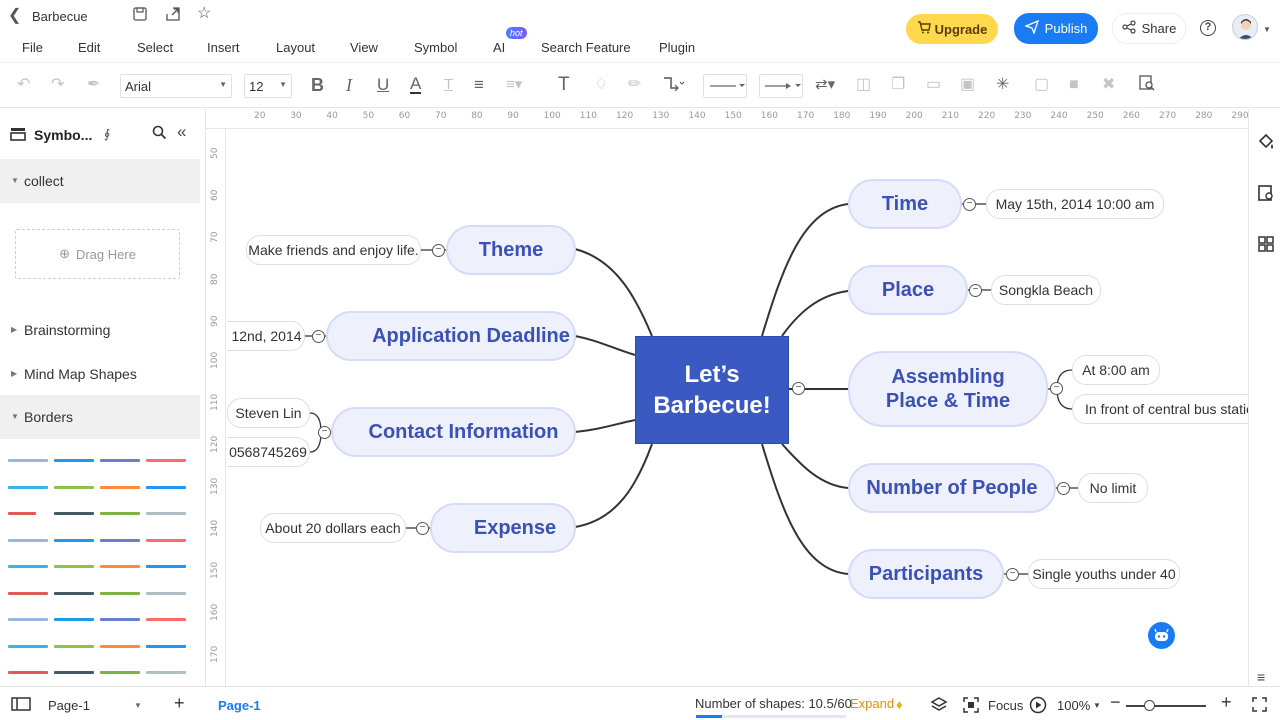  What do you see at coordinates (933, 85) in the screenshot?
I see `align-objects-icon: ▭` at bounding box center [933, 85].